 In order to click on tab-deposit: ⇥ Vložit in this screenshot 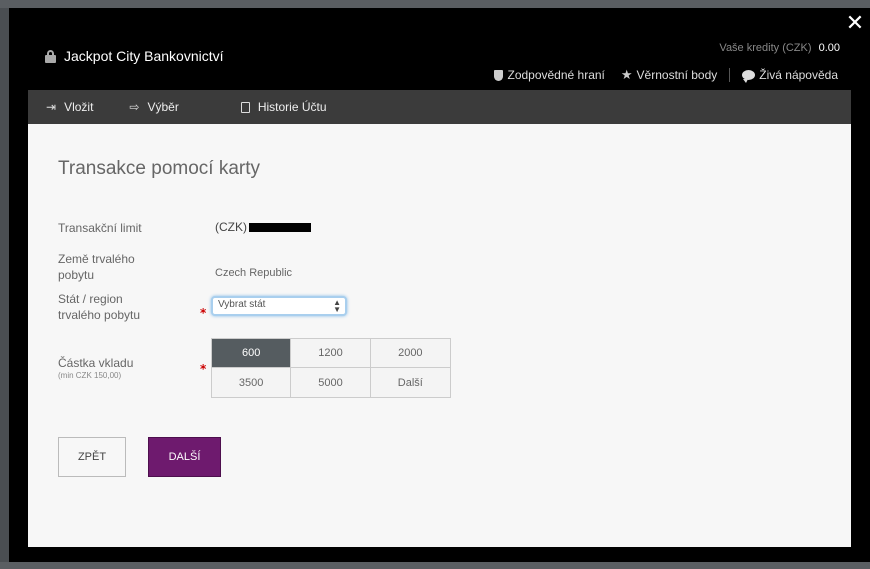, I will do `click(69, 107)`.